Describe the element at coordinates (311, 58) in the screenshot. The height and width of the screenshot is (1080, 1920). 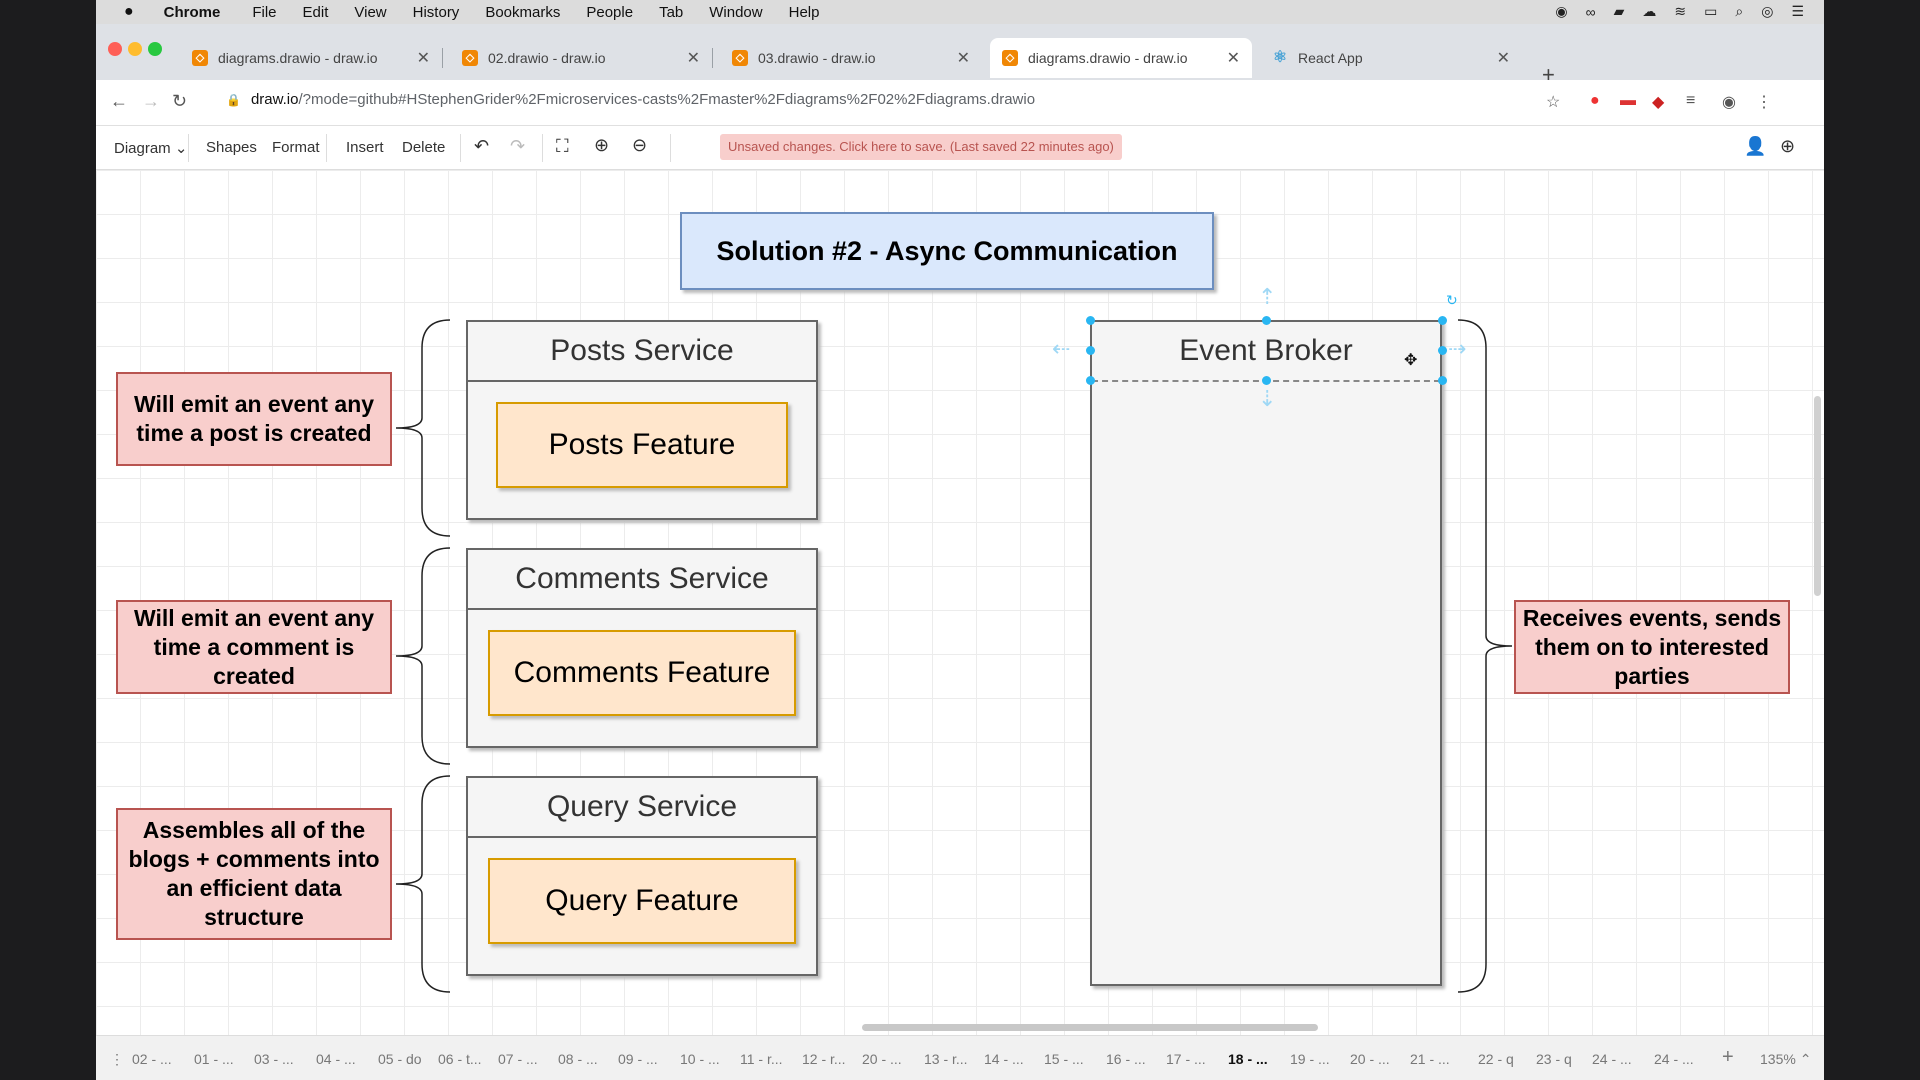
I see `browser-tab: ◇ diagrams.drawio - draw.io ✕` at that location.